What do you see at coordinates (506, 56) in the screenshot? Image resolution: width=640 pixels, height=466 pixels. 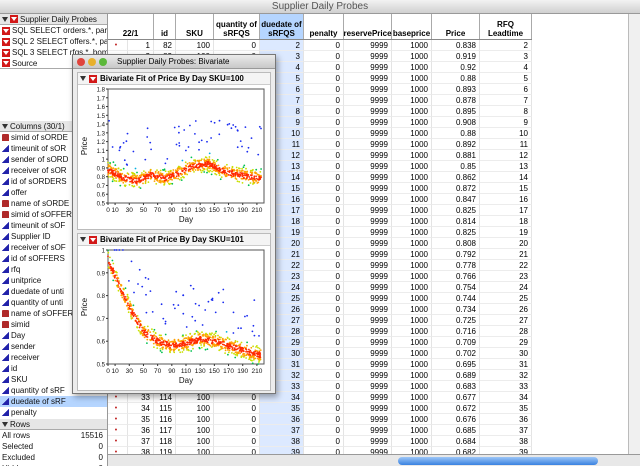 I see `cell: 3` at bounding box center [506, 56].